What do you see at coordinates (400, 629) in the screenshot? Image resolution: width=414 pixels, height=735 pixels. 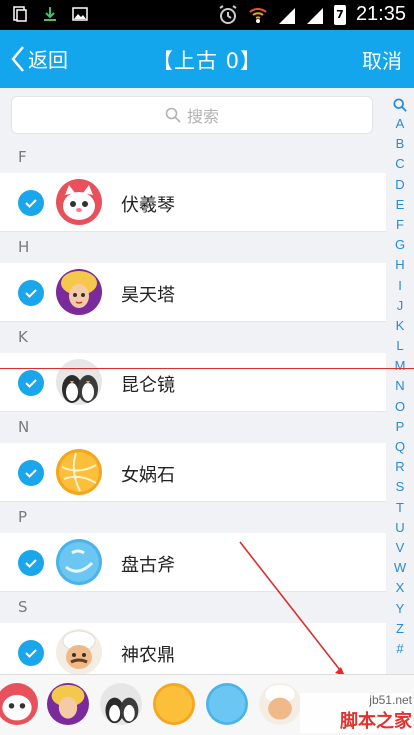 I see `index-letter: Z` at bounding box center [400, 629].